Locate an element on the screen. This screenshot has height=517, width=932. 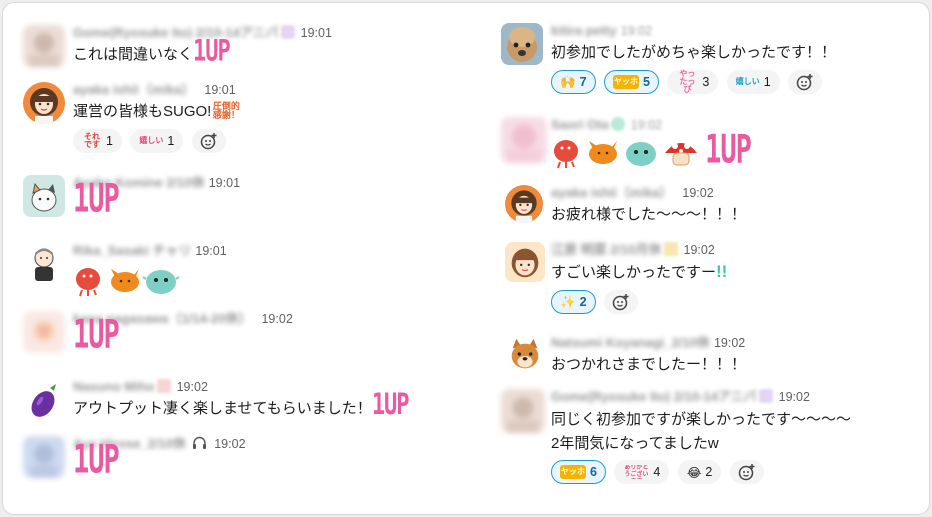
sender-name: Rika_Sasaki チャリ is located at coordinates (132, 251).